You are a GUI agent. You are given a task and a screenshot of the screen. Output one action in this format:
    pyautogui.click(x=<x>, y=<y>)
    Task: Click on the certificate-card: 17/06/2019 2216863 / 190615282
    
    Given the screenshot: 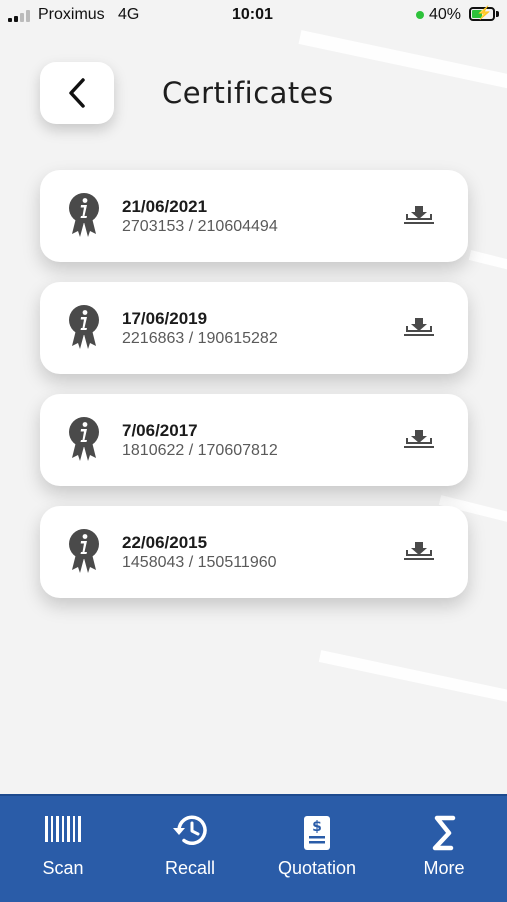 What is the action you would take?
    pyautogui.click(x=254, y=328)
    